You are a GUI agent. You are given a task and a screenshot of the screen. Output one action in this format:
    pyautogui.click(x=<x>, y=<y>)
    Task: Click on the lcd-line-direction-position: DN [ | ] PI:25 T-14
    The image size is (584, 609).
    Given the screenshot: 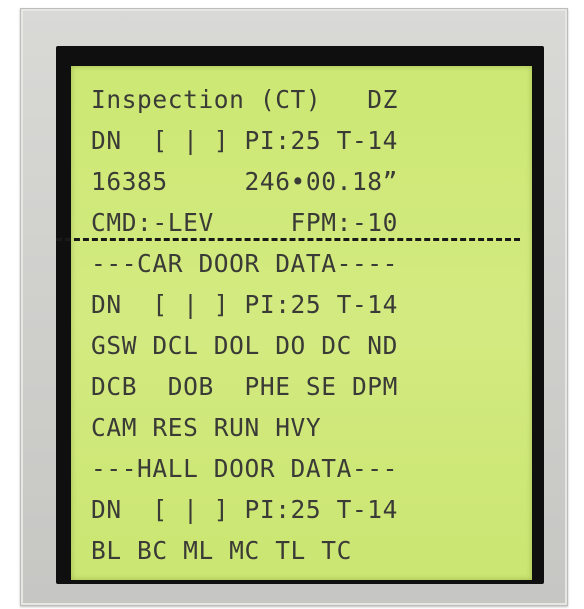 What is the action you would take?
    pyautogui.click(x=245, y=140)
    